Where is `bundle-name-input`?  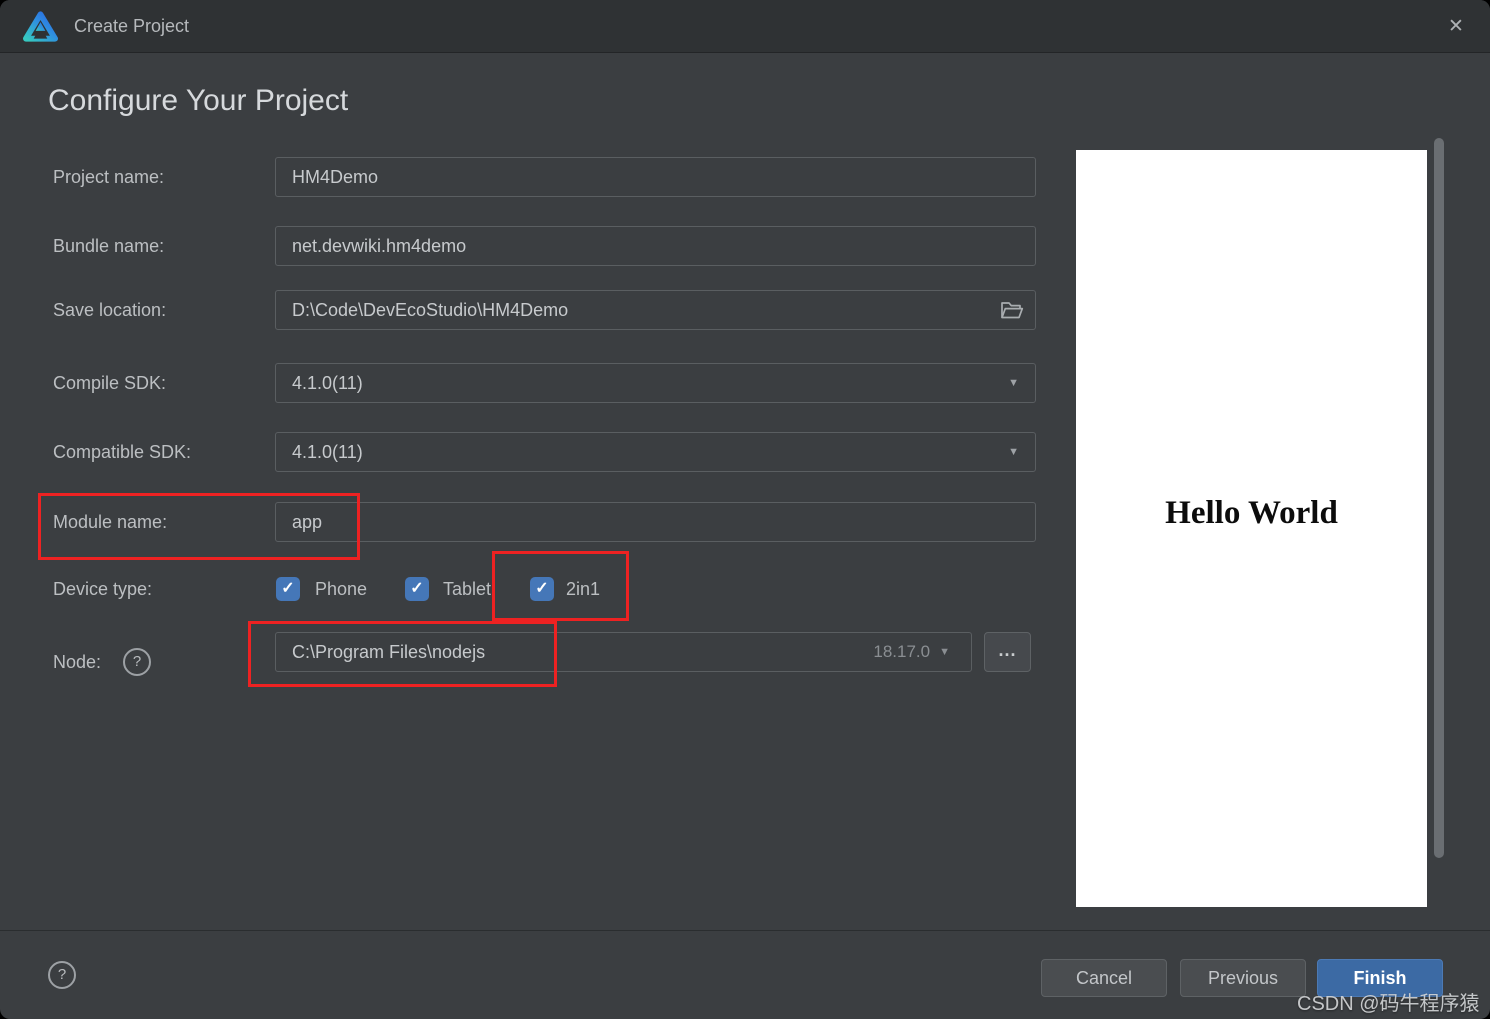 bundle-name-input is located at coordinates (655, 246).